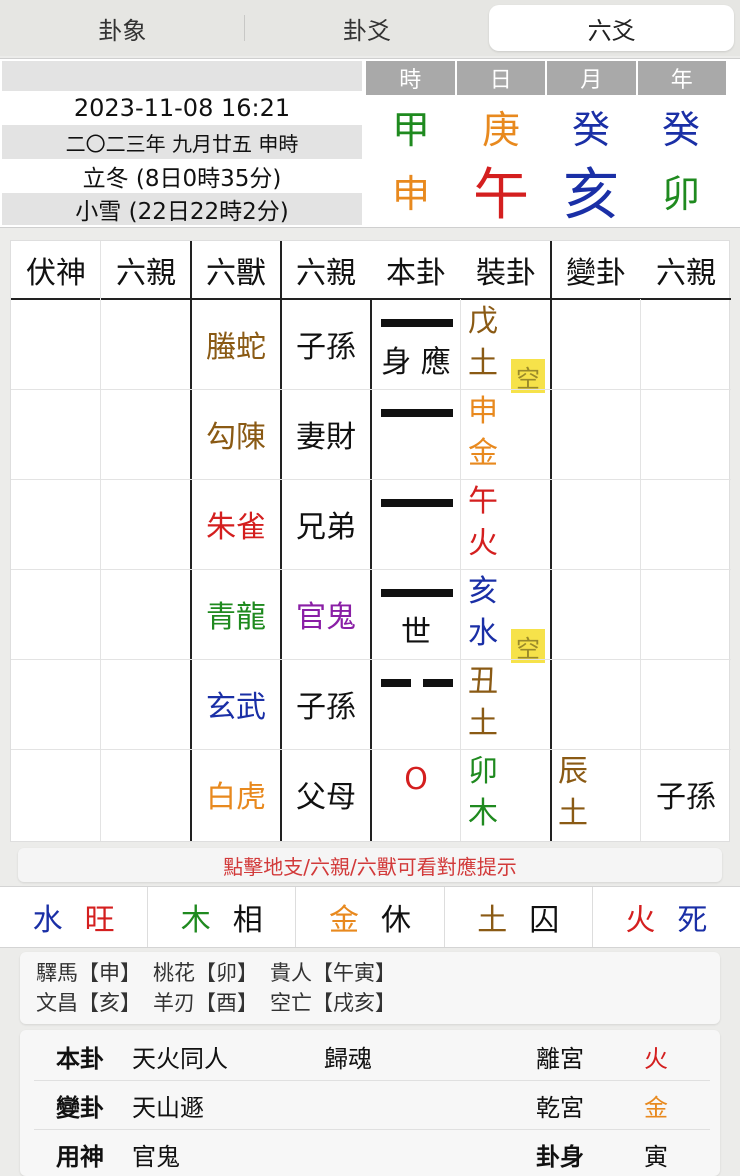 The height and width of the screenshot is (1176, 740). Describe the element at coordinates (236, 344) in the screenshot. I see `liushou-cell: 螣蛇` at that location.